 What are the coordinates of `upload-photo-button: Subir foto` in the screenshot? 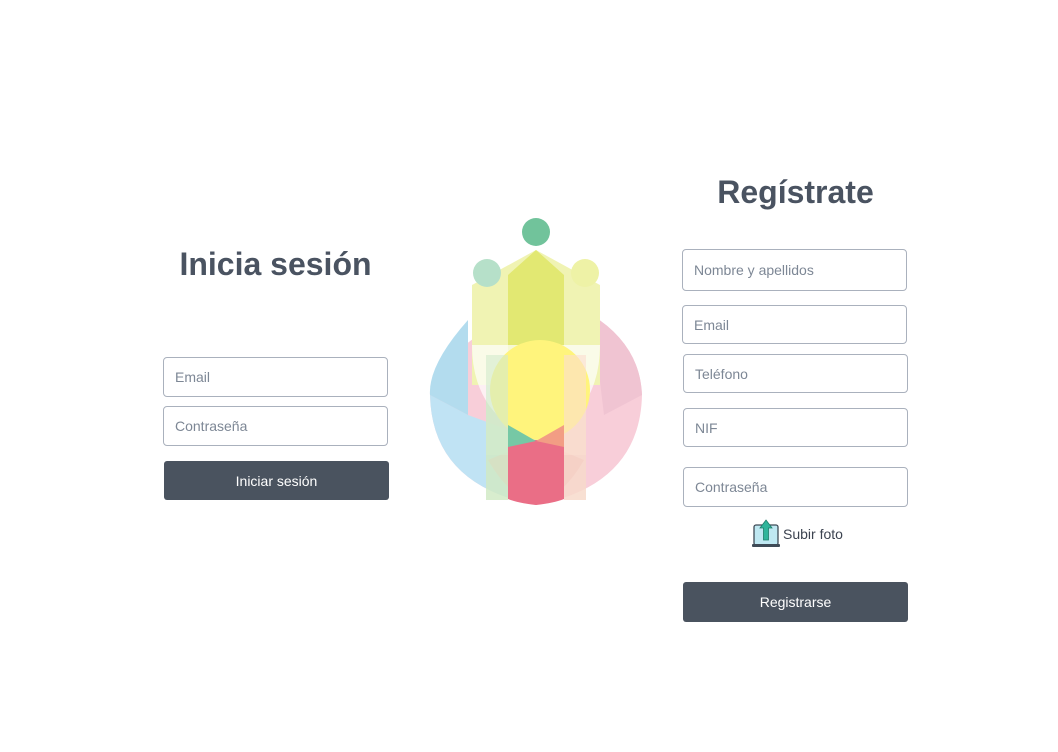 It's located at (797, 534).